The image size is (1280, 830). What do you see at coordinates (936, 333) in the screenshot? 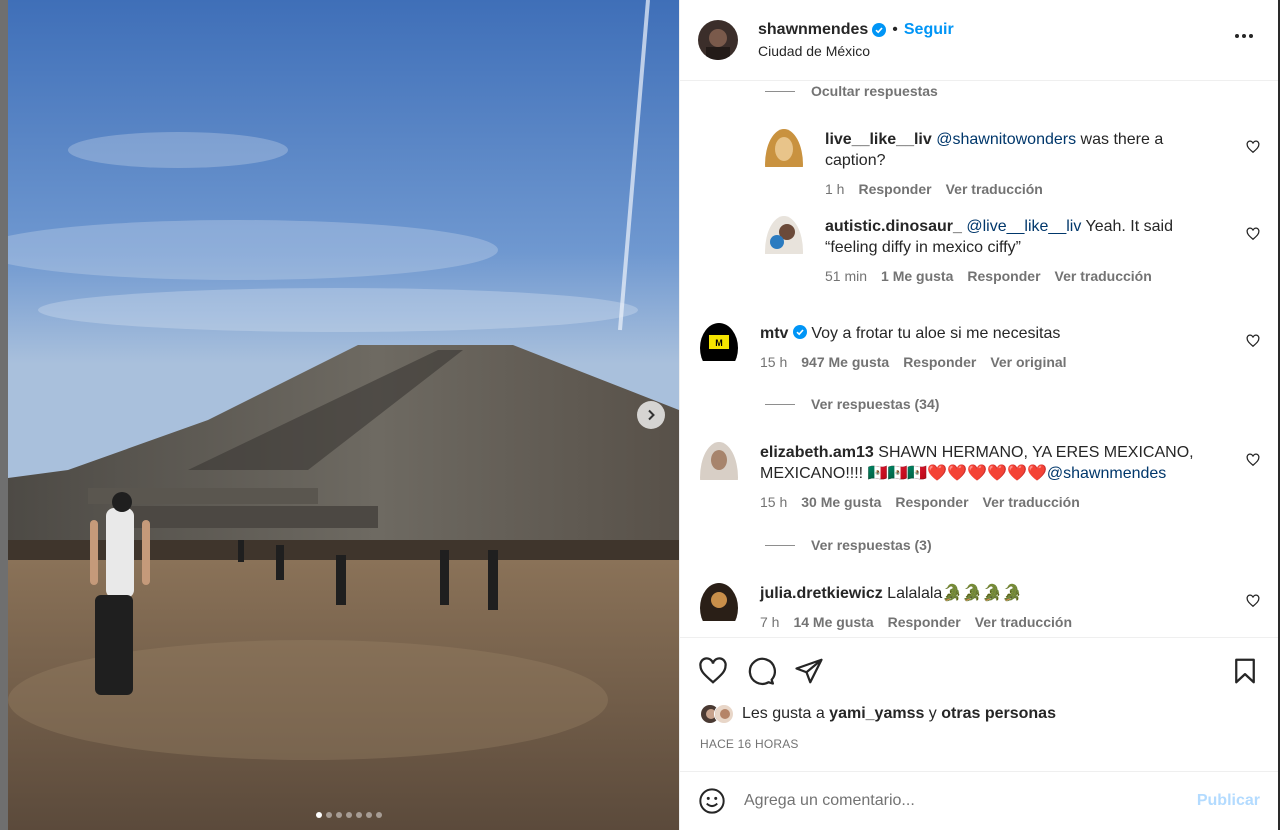
I see `comment-text: Voy a frotar tu aloe si me necesitas` at bounding box center [936, 333].